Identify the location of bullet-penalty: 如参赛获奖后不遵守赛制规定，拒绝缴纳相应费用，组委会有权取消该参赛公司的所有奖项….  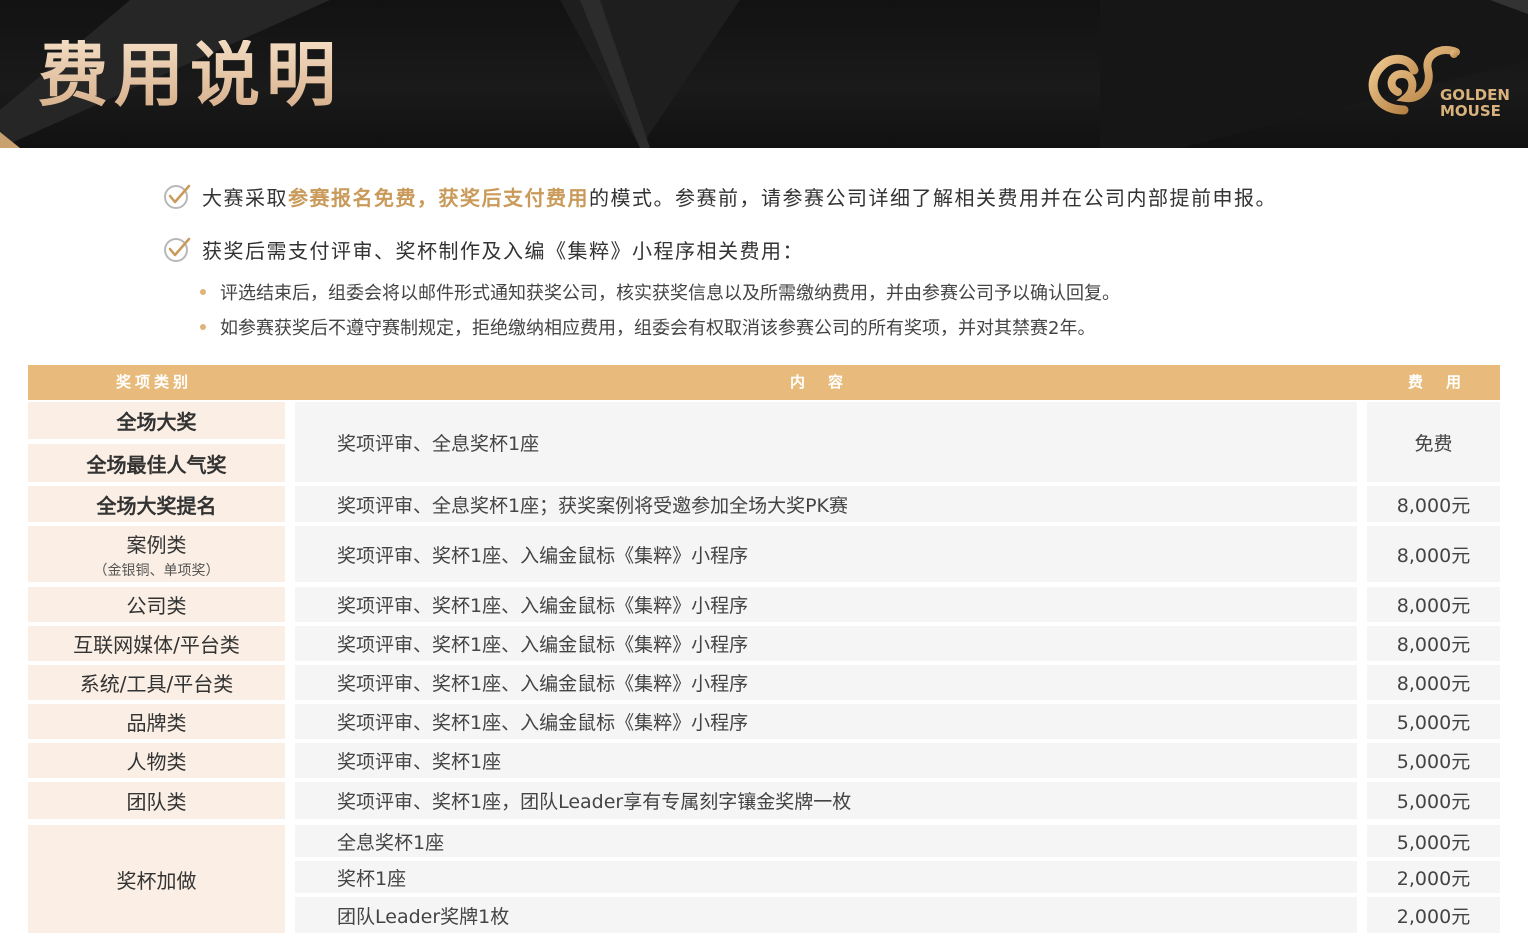
(647, 327).